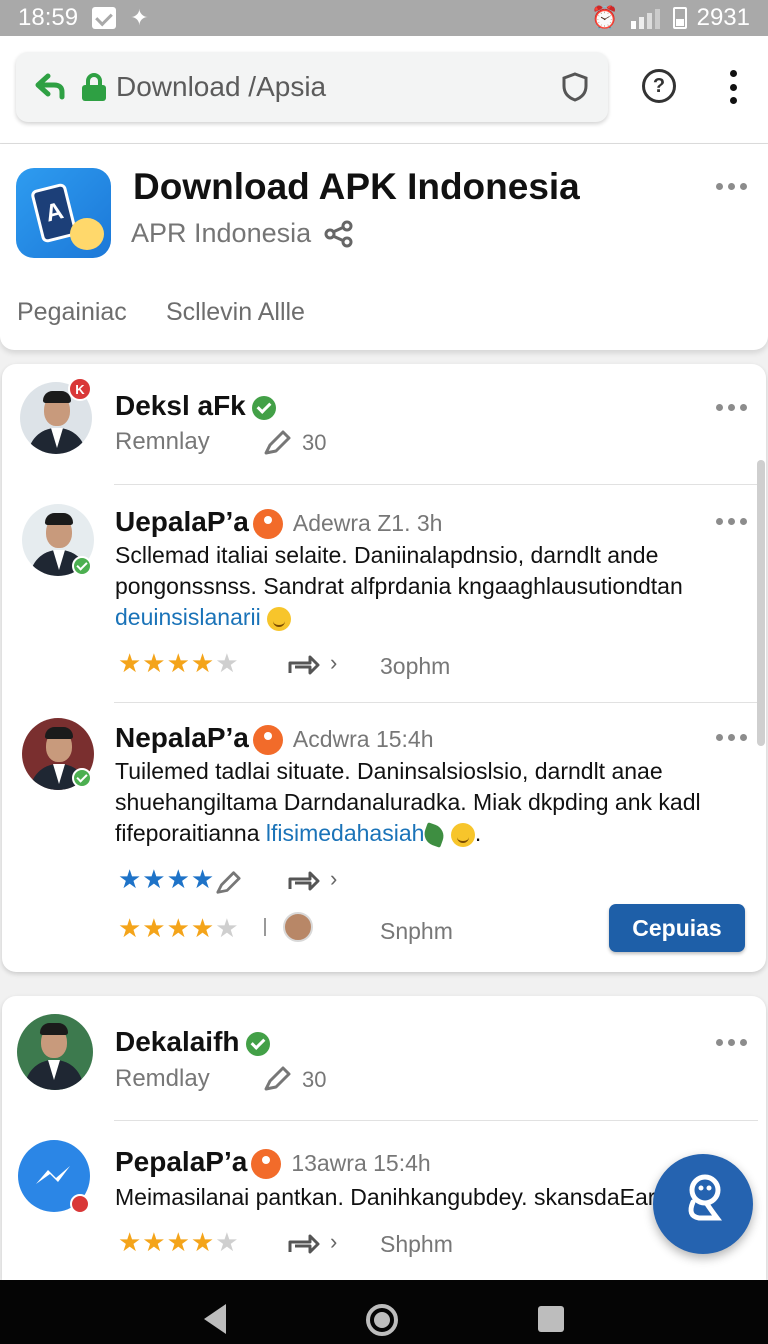  Describe the element at coordinates (575, 87) in the screenshot. I see `shield-icon` at that location.